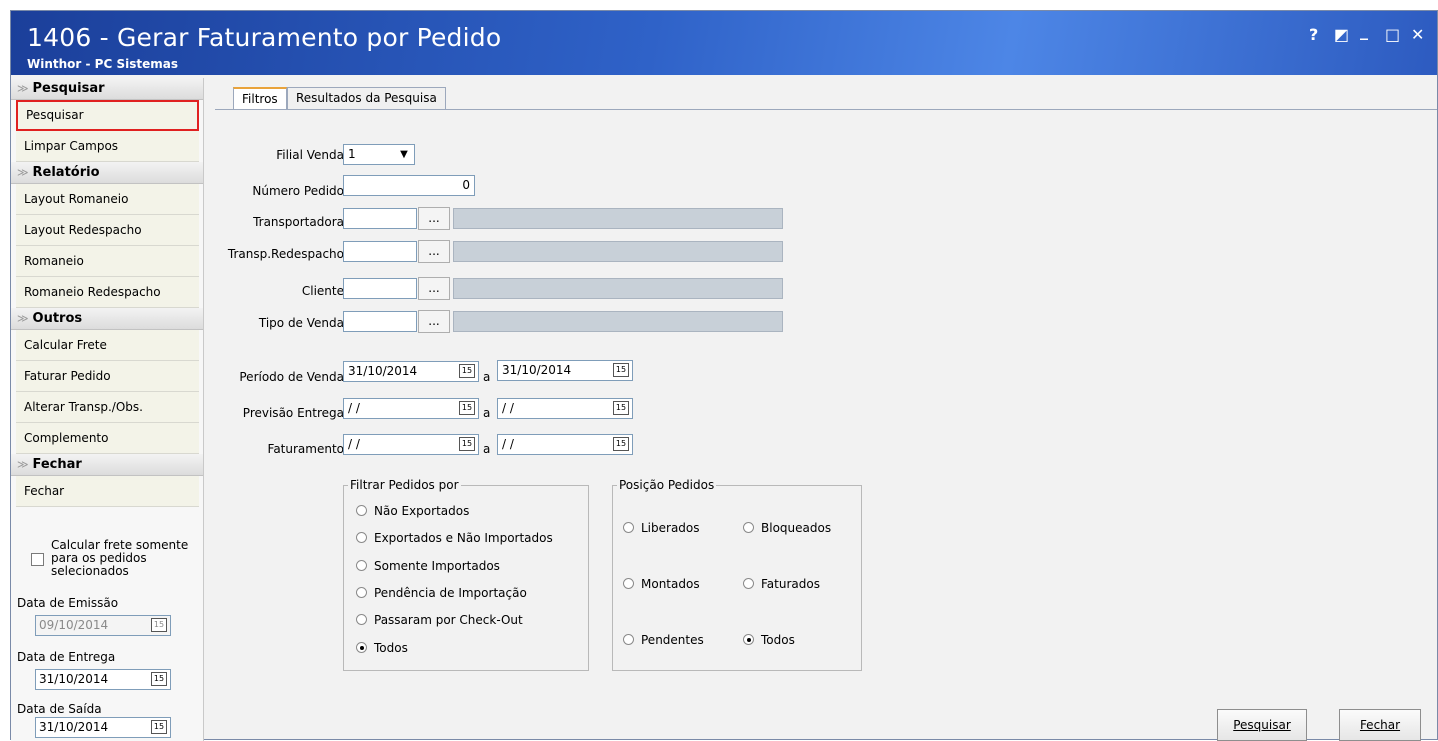  I want to click on periodo-ate-value: 31/10/2014, so click(537, 370).